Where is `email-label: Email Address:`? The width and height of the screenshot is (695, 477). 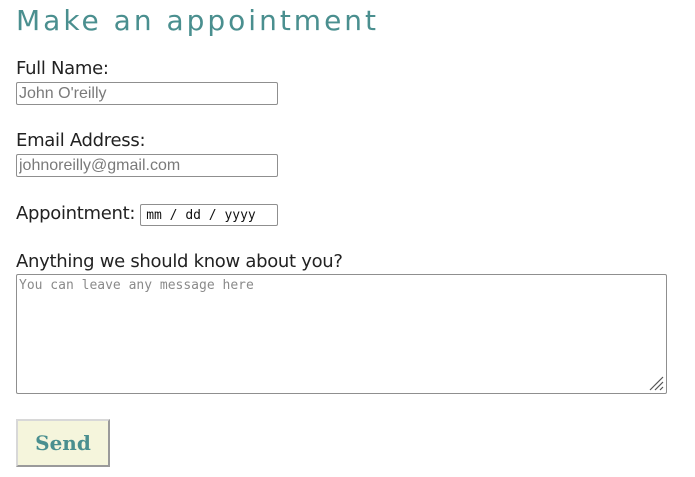
email-label: Email Address: is located at coordinates (81, 140).